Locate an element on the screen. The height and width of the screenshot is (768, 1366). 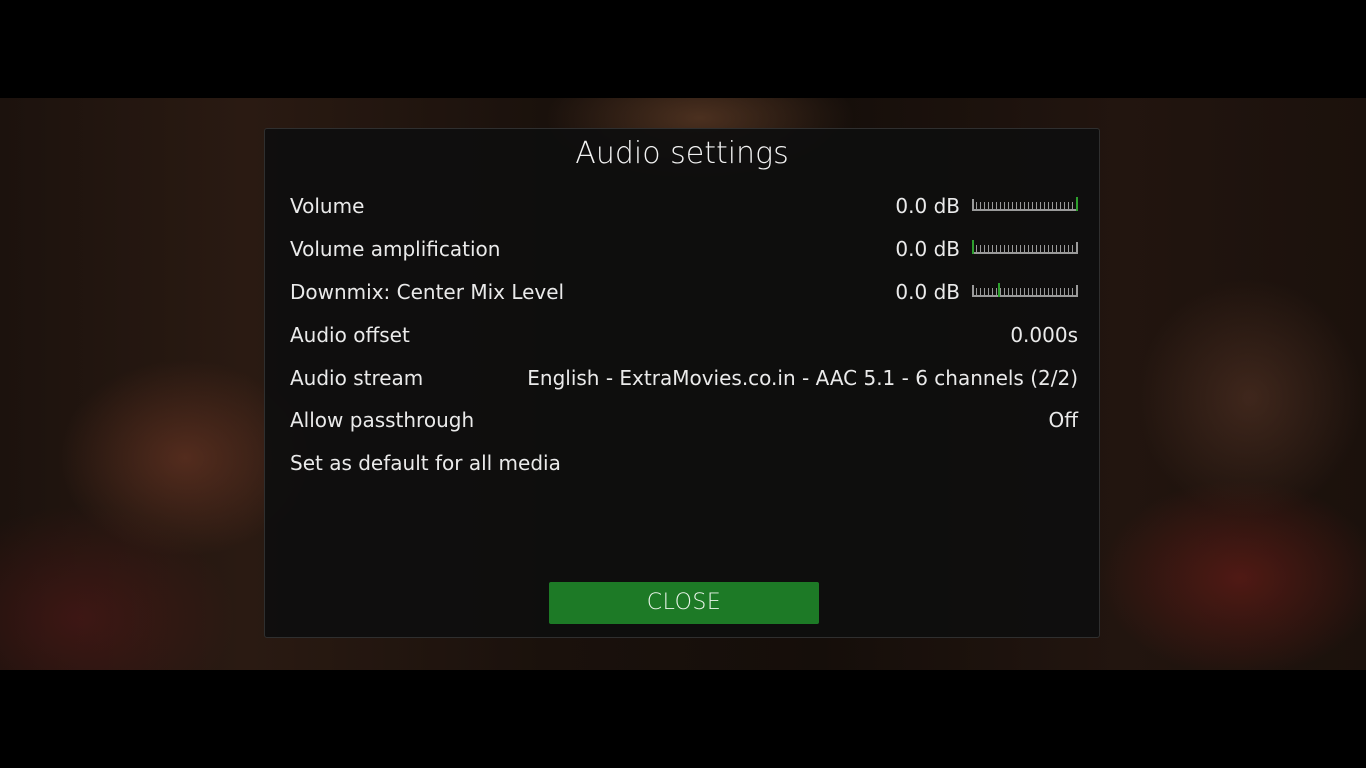
setting-label: Volume amplification is located at coordinates (395, 249).